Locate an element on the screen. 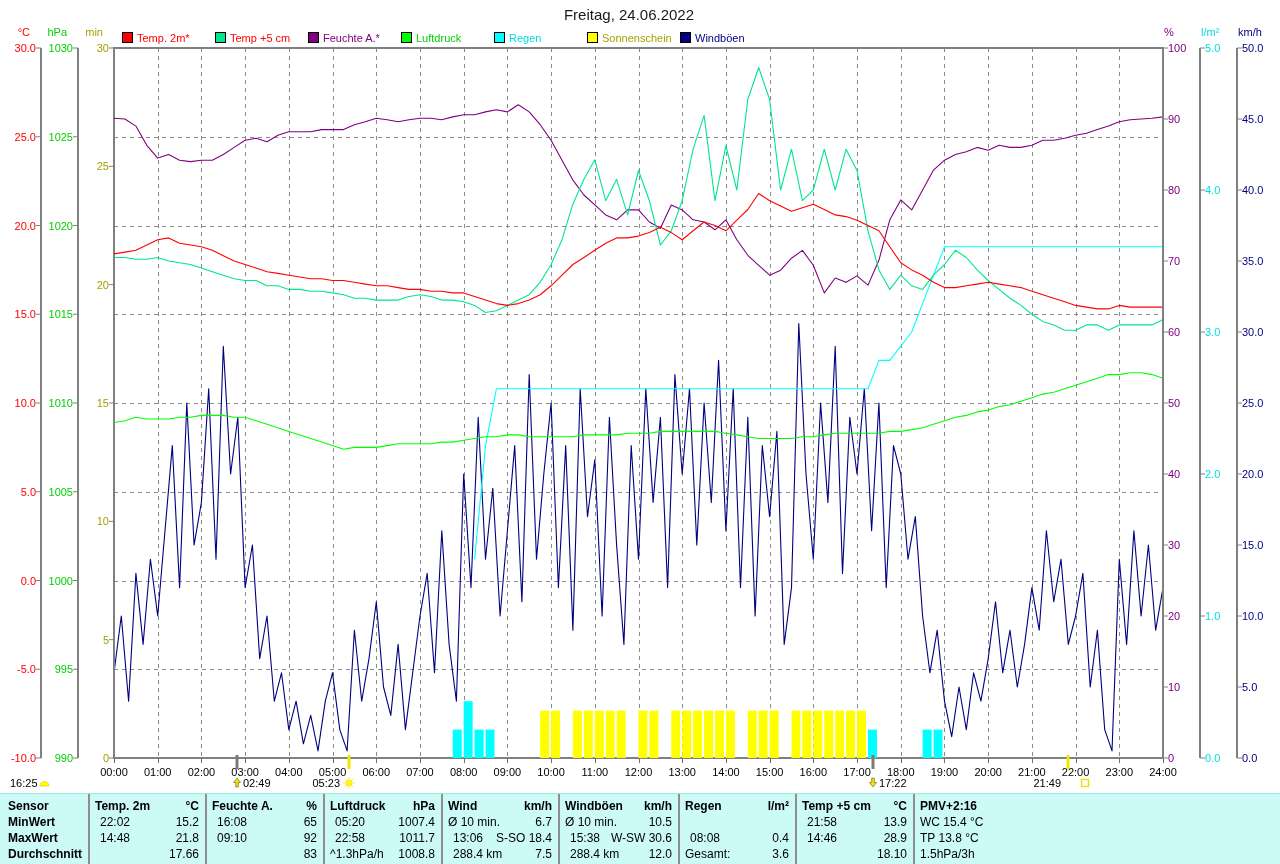 The image size is (1280, 864). axis-tick-label: 60 is located at coordinates (1174, 332).